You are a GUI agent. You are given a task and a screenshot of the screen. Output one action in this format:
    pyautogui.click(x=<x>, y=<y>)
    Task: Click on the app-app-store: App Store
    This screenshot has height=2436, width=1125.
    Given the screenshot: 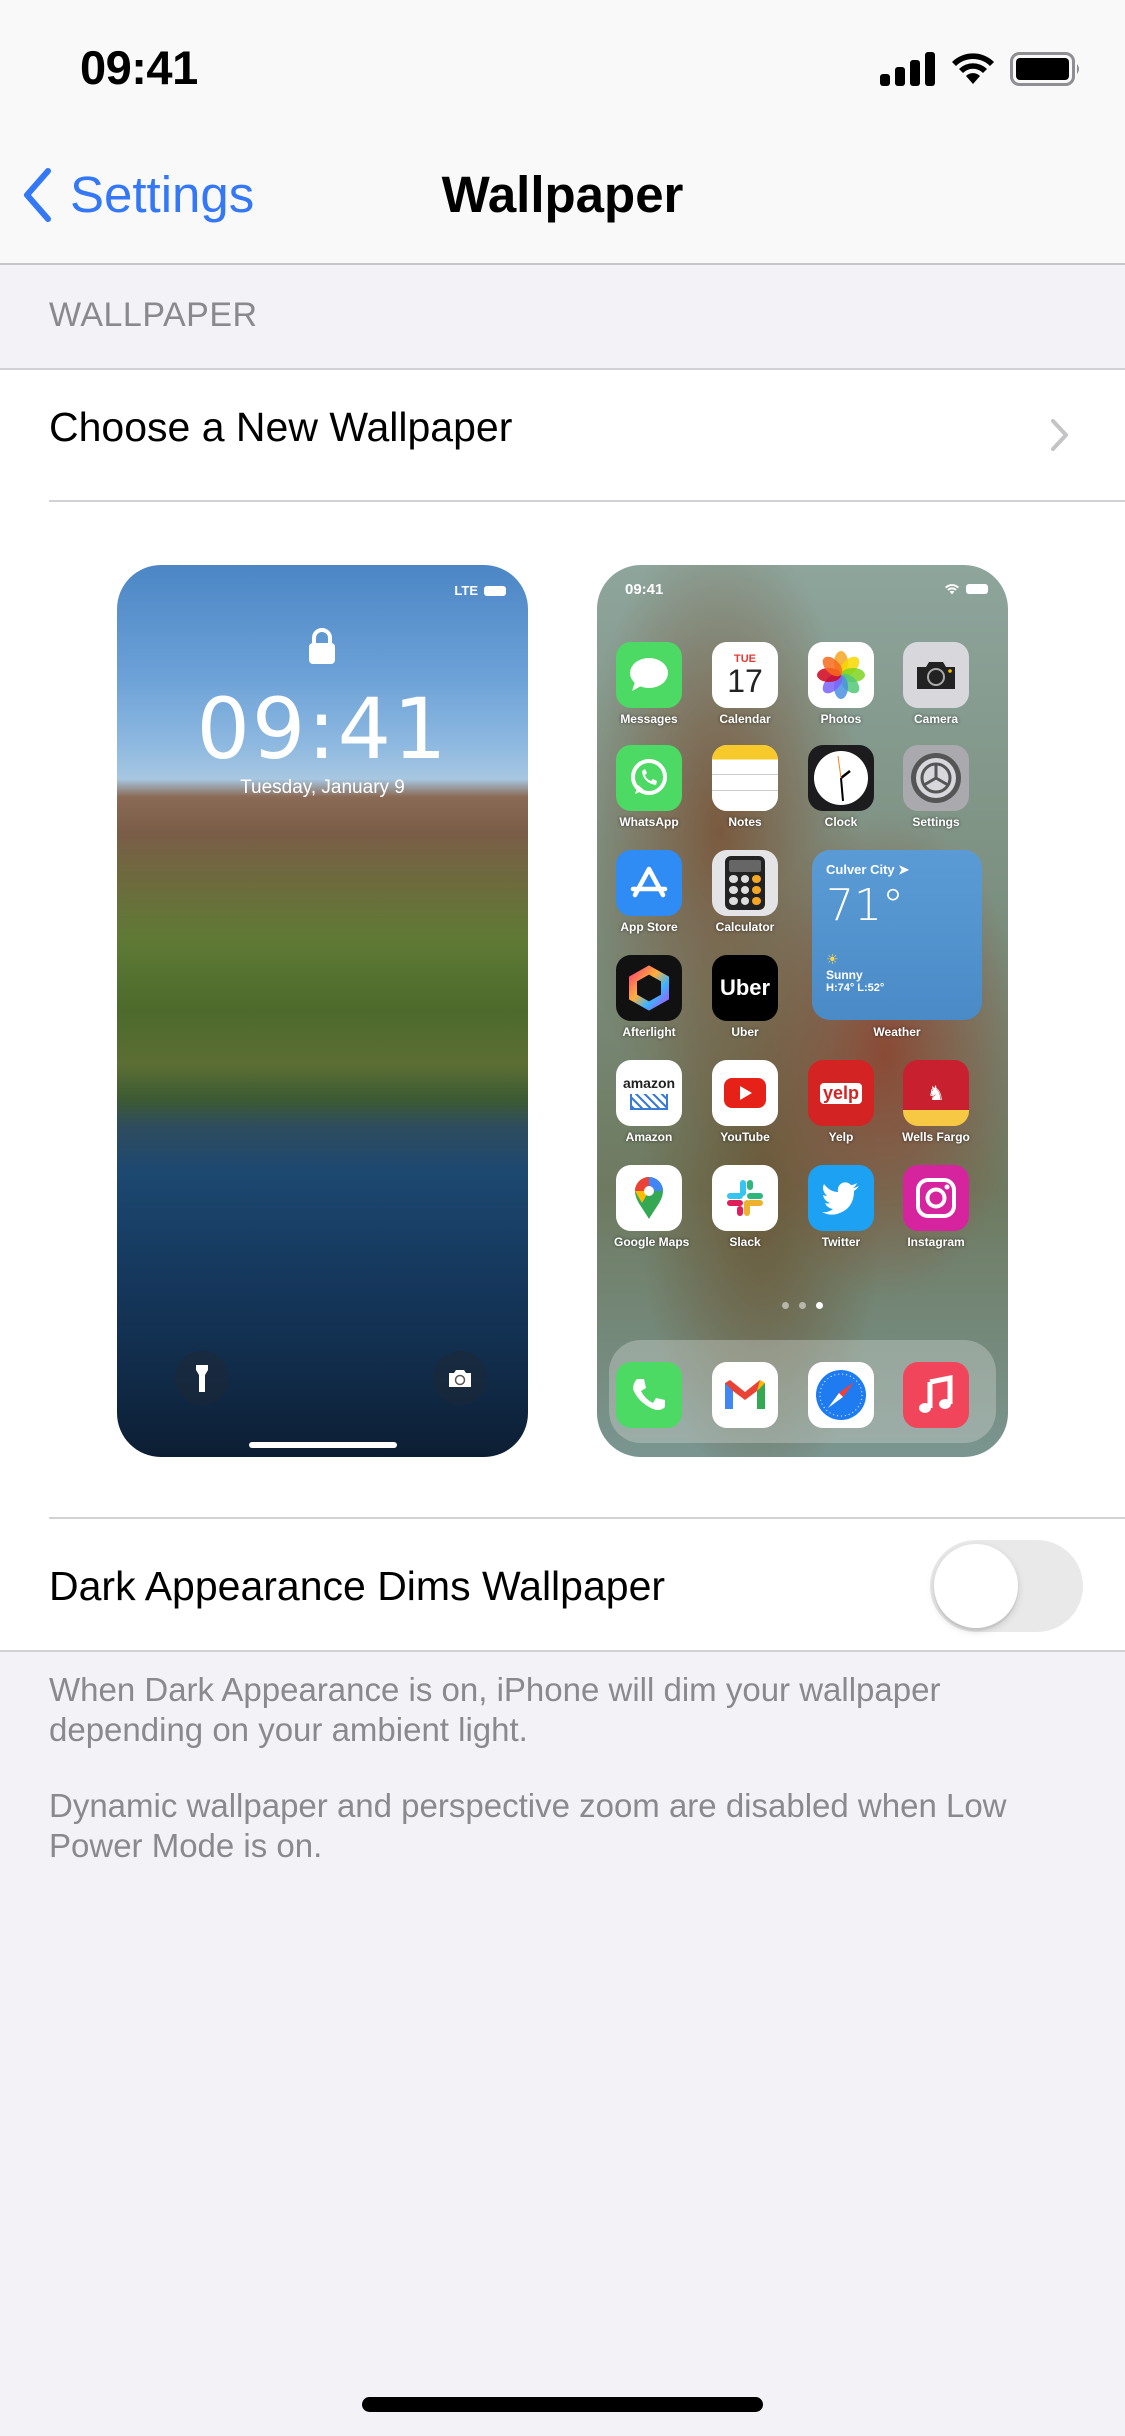 What is the action you would take?
    pyautogui.click(x=649, y=892)
    